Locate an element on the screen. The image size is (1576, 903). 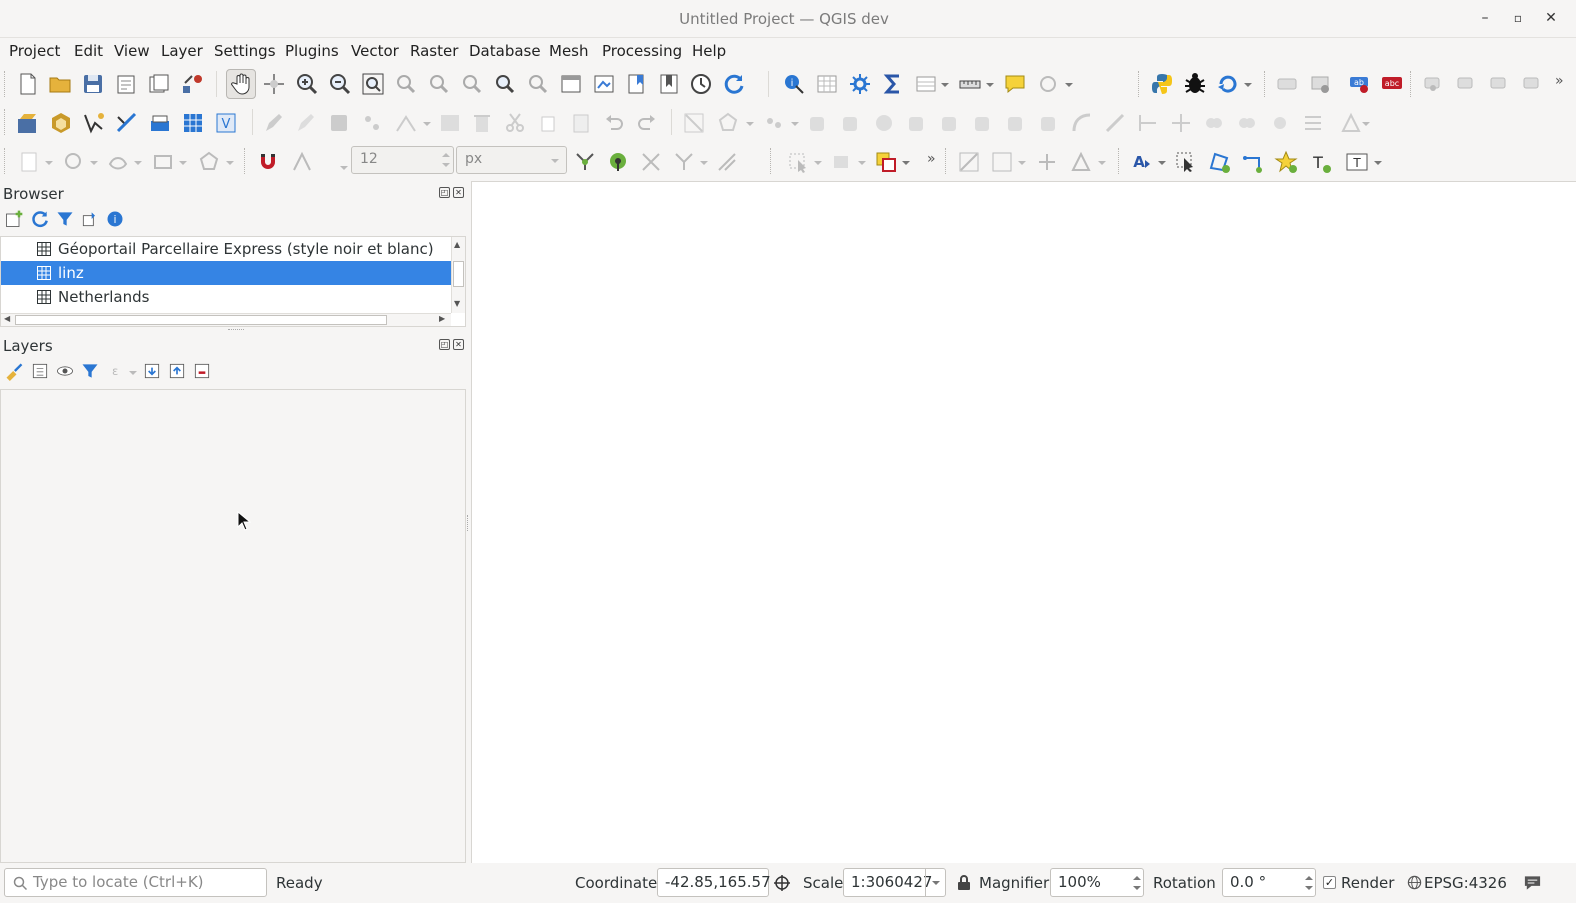
annotation-tools-icon is located at coordinates (1048, 84).